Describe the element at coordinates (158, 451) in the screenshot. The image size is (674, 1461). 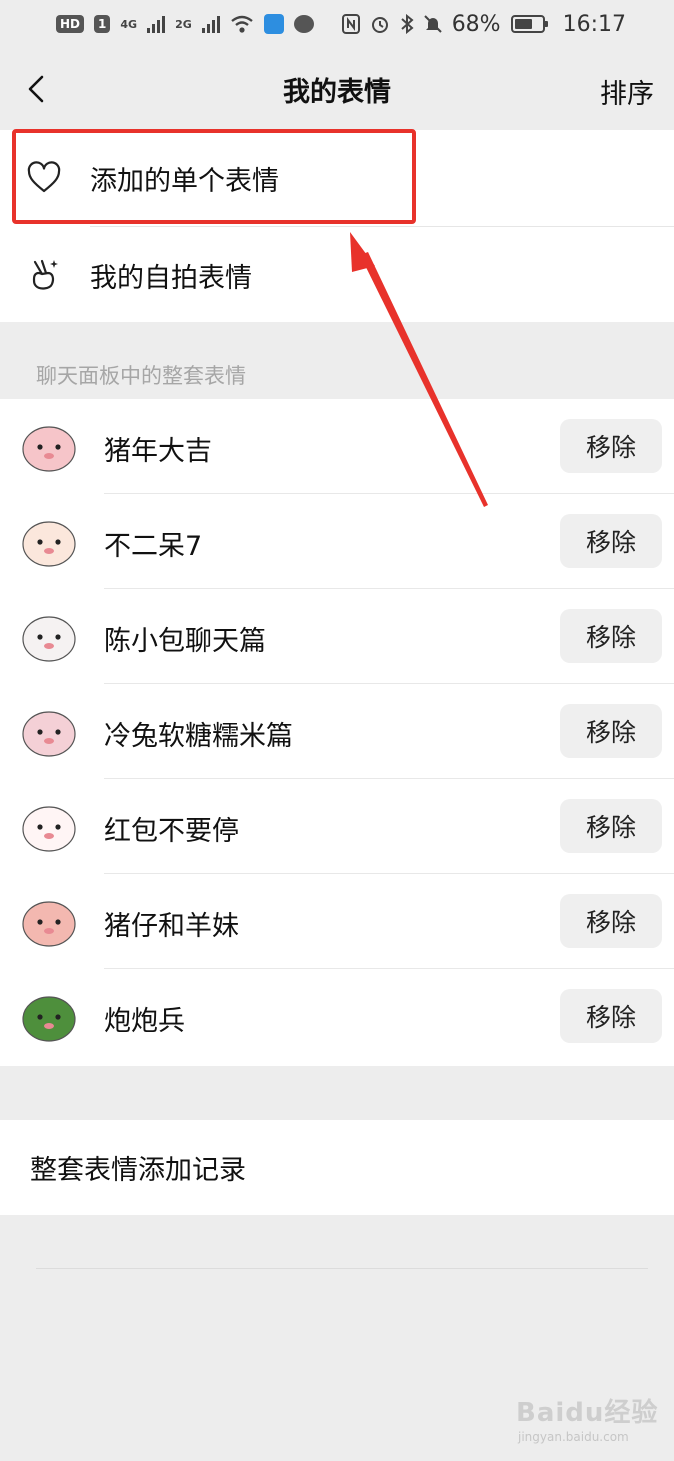
I see `sticker-set-name: 猪年大吉` at that location.